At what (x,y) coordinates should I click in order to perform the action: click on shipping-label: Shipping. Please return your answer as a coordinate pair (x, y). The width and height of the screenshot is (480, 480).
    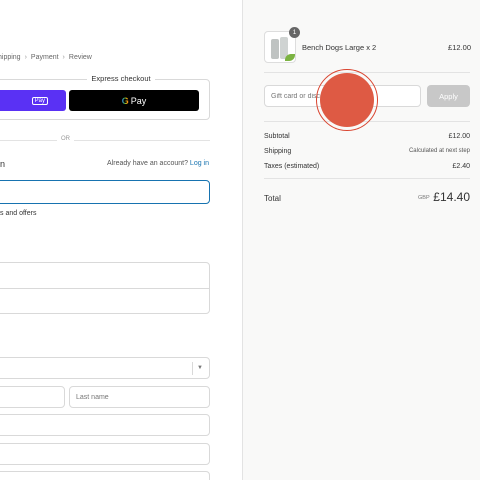
    Looking at the image, I should click on (278, 151).